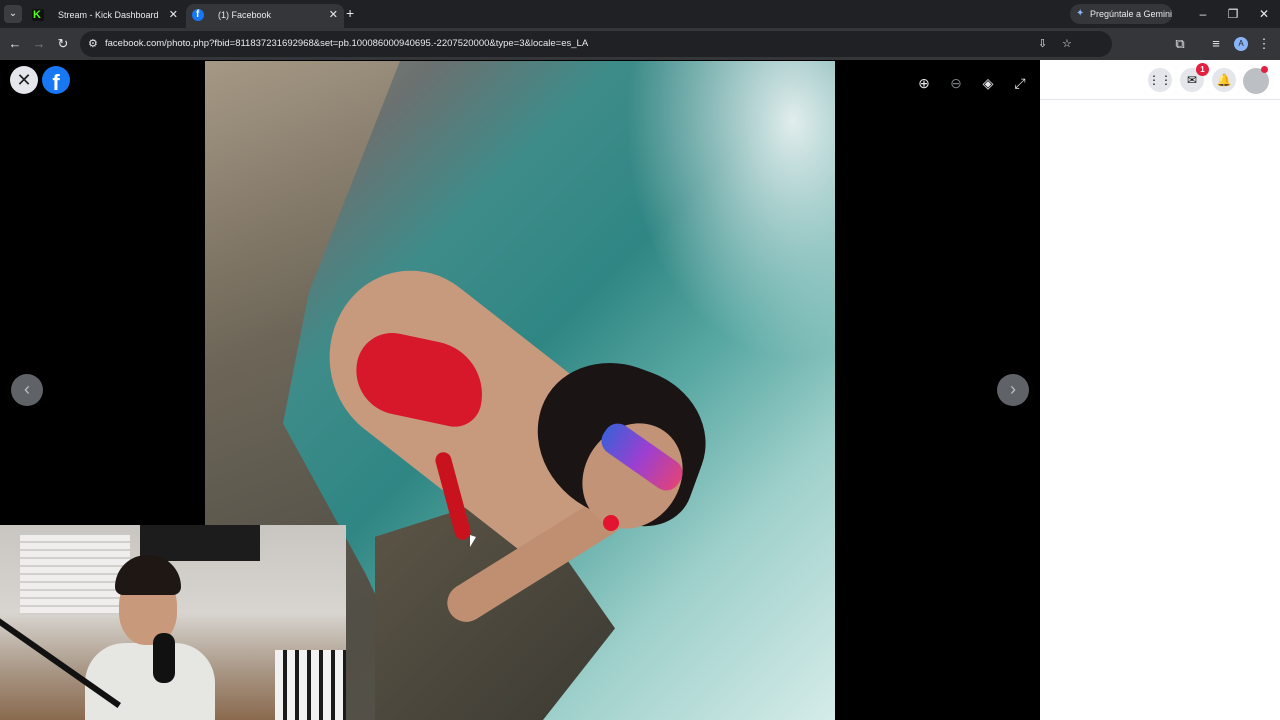 This screenshot has width=1280, height=720. Describe the element at coordinates (1042, 44) in the screenshot. I see `install-app-icon: ⇩` at that location.